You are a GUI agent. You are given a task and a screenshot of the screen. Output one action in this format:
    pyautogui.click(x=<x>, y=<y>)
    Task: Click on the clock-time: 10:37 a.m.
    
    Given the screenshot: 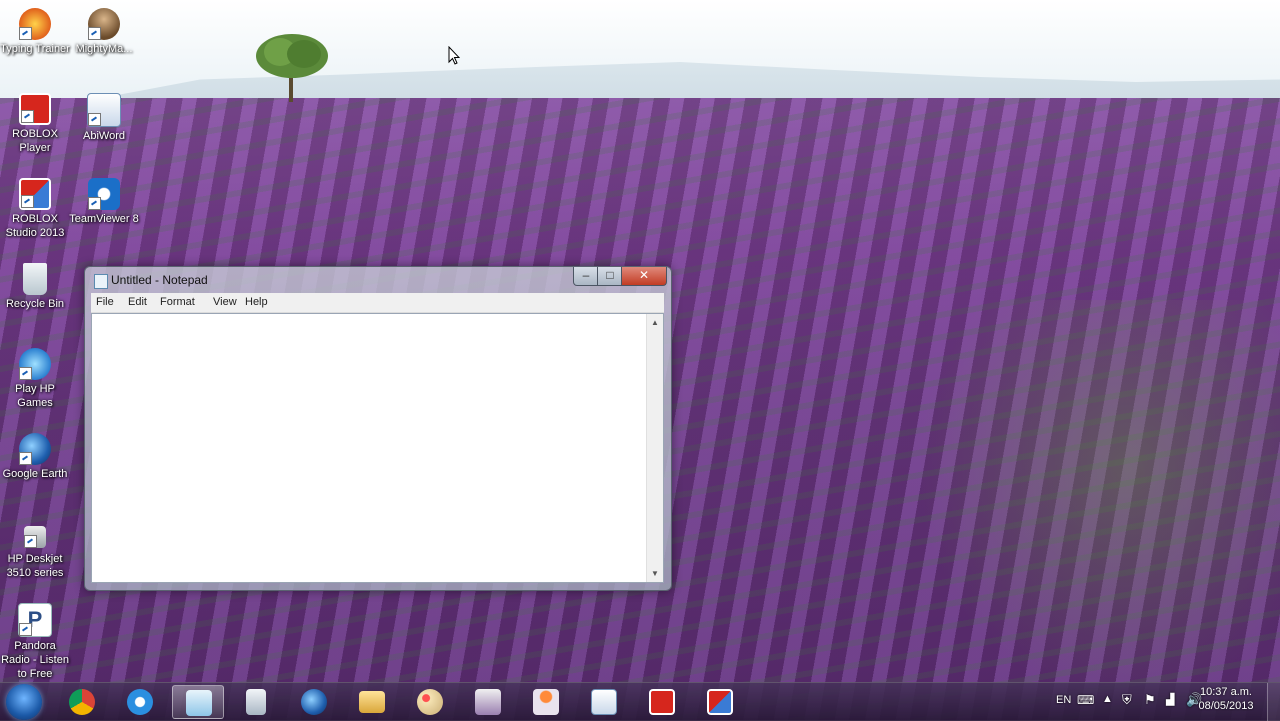 What is the action you would take?
    pyautogui.click(x=1226, y=692)
    